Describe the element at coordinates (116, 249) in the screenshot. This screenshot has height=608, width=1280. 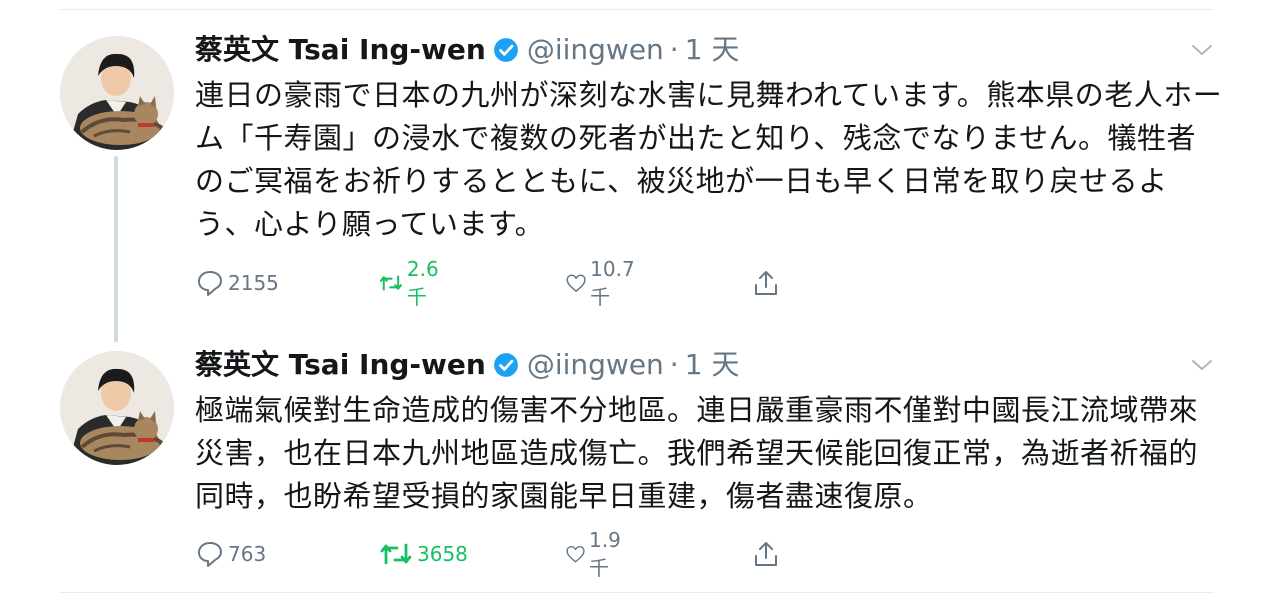
I see `thread-connector-line` at that location.